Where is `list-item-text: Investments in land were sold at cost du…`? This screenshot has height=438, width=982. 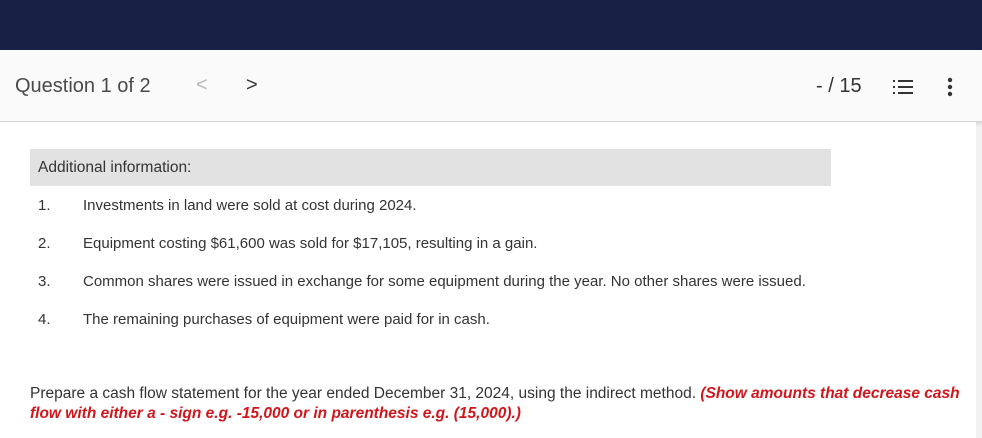
list-item-text: Investments in land were sold at cost du… is located at coordinates (250, 205).